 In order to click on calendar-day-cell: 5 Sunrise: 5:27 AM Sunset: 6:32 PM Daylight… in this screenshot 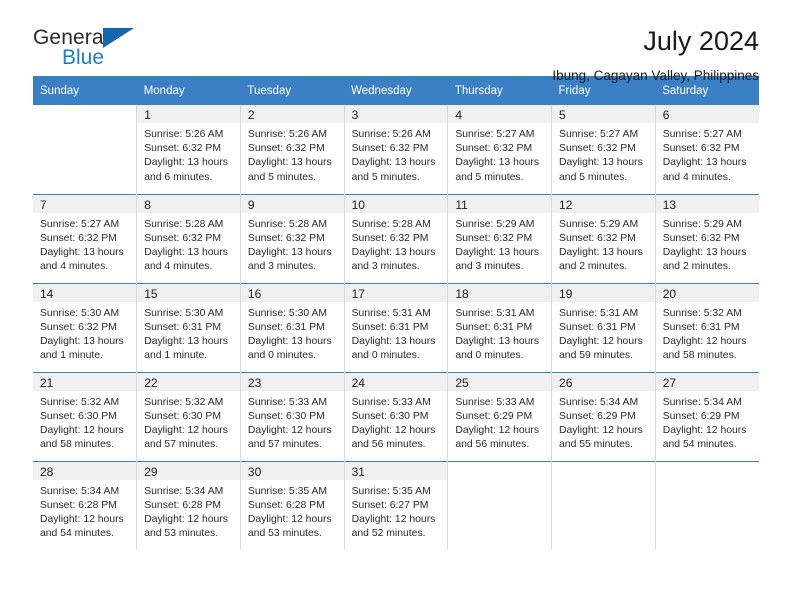, I will do `click(603, 149)`.